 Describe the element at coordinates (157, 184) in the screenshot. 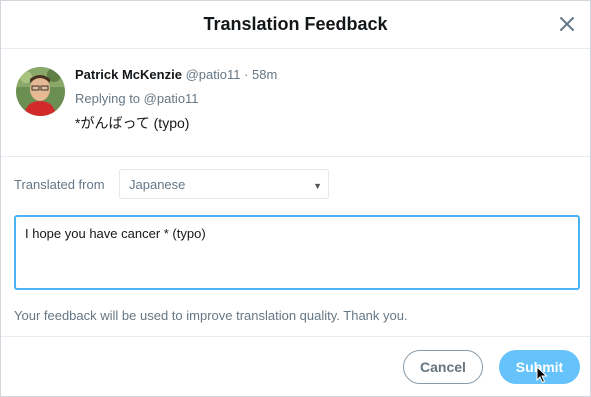

I see `language-selected-value: Japanese` at that location.